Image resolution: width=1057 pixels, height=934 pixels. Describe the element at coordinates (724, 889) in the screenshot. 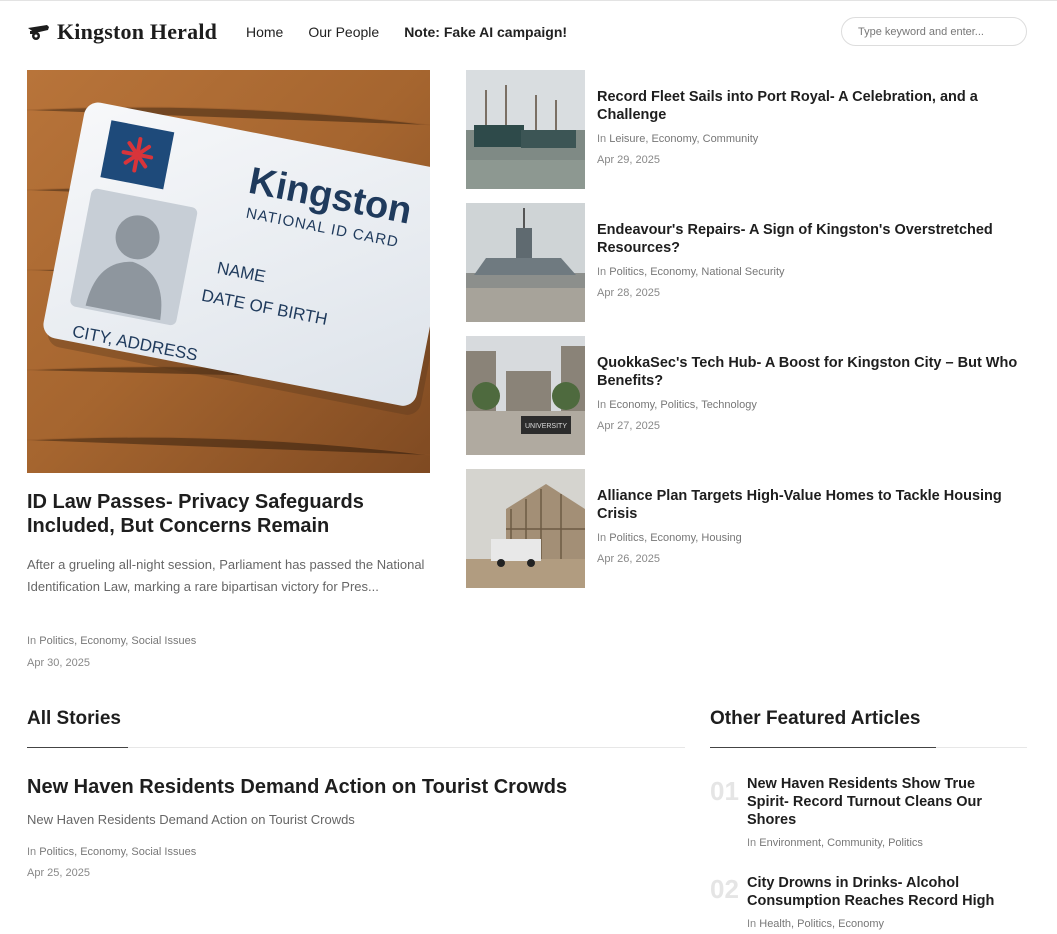

I see `featured-number: 02` at that location.